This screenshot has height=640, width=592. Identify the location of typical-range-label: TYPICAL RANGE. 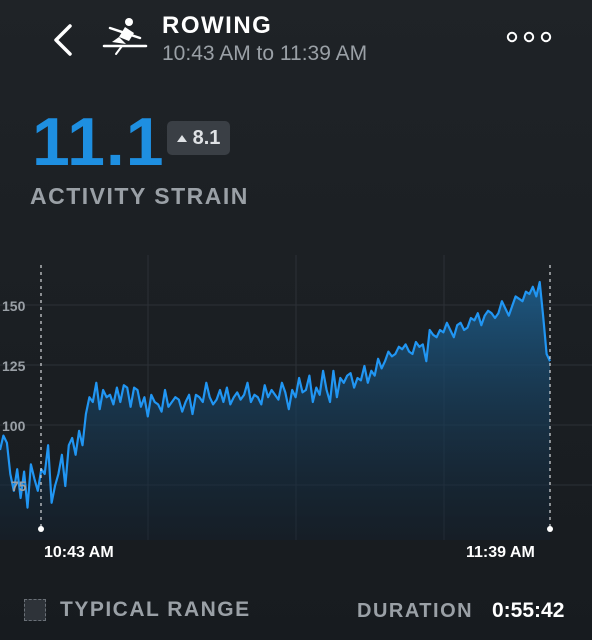
(155, 609).